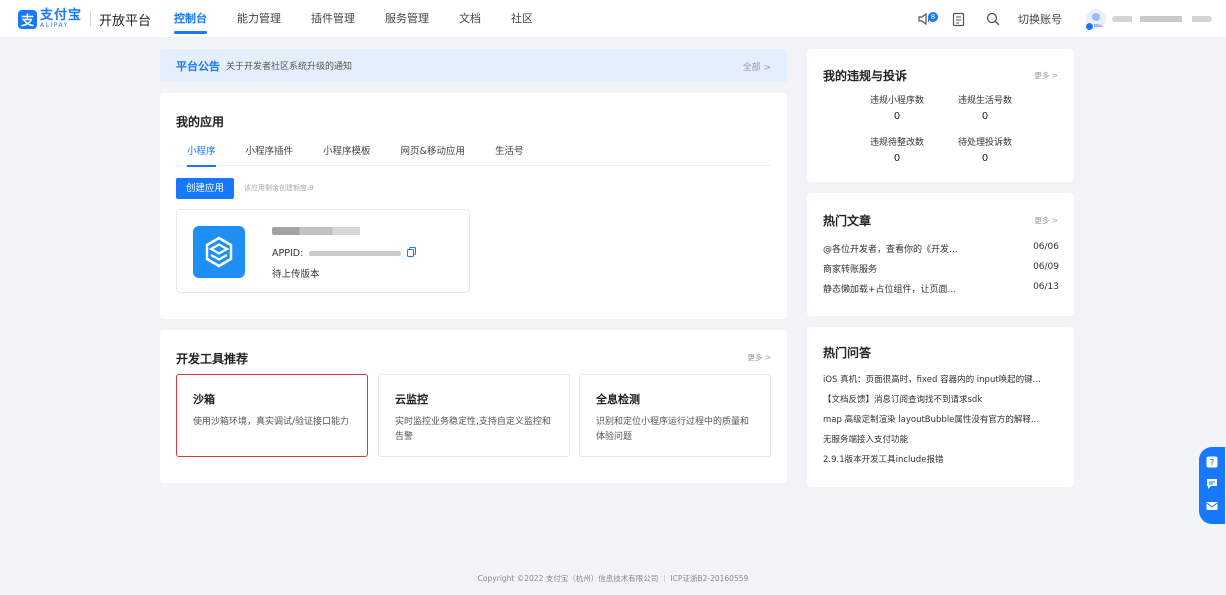  I want to click on stat-label: 违规小程序数, so click(896, 101).